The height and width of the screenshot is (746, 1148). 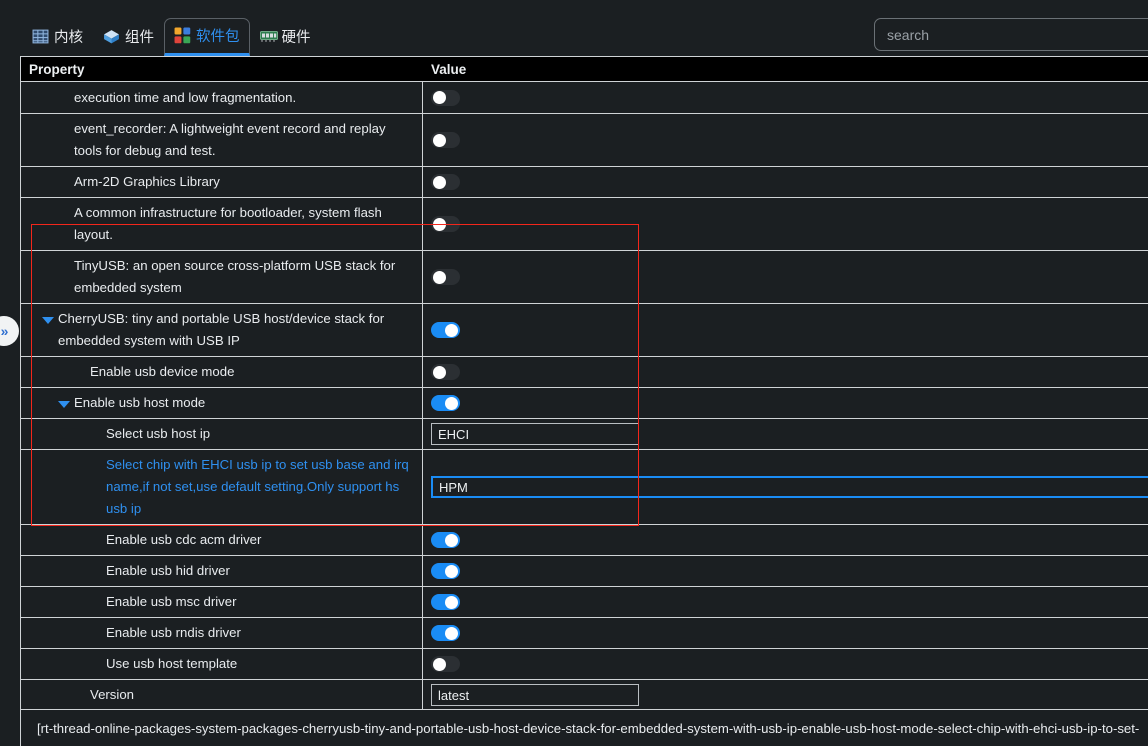 I want to click on value-text-field: latest, so click(x=535, y=695).